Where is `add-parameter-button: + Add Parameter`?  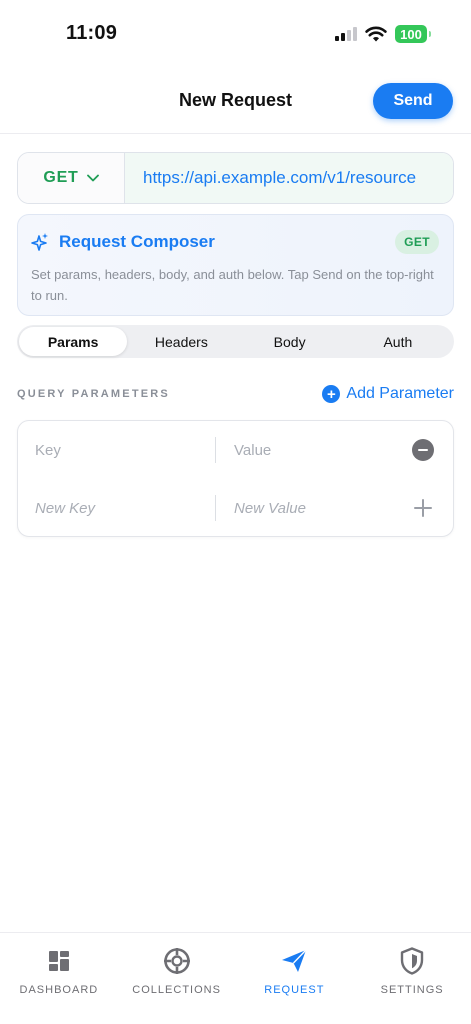
add-parameter-button: + Add Parameter is located at coordinates (388, 394).